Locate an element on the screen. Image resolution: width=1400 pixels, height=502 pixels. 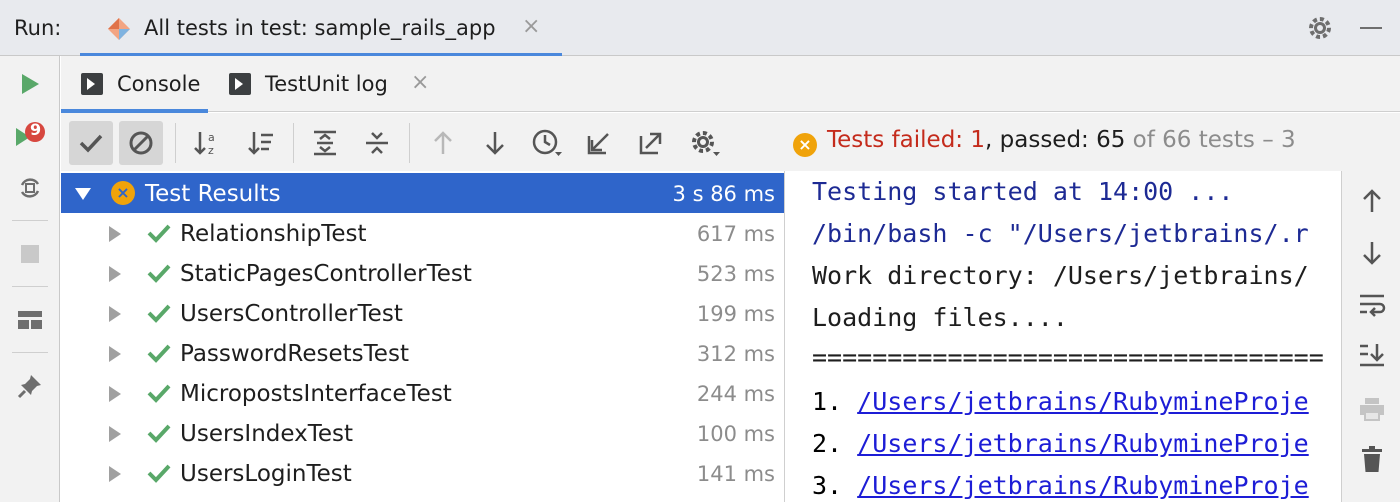
next-failed-button is located at coordinates (495, 143).